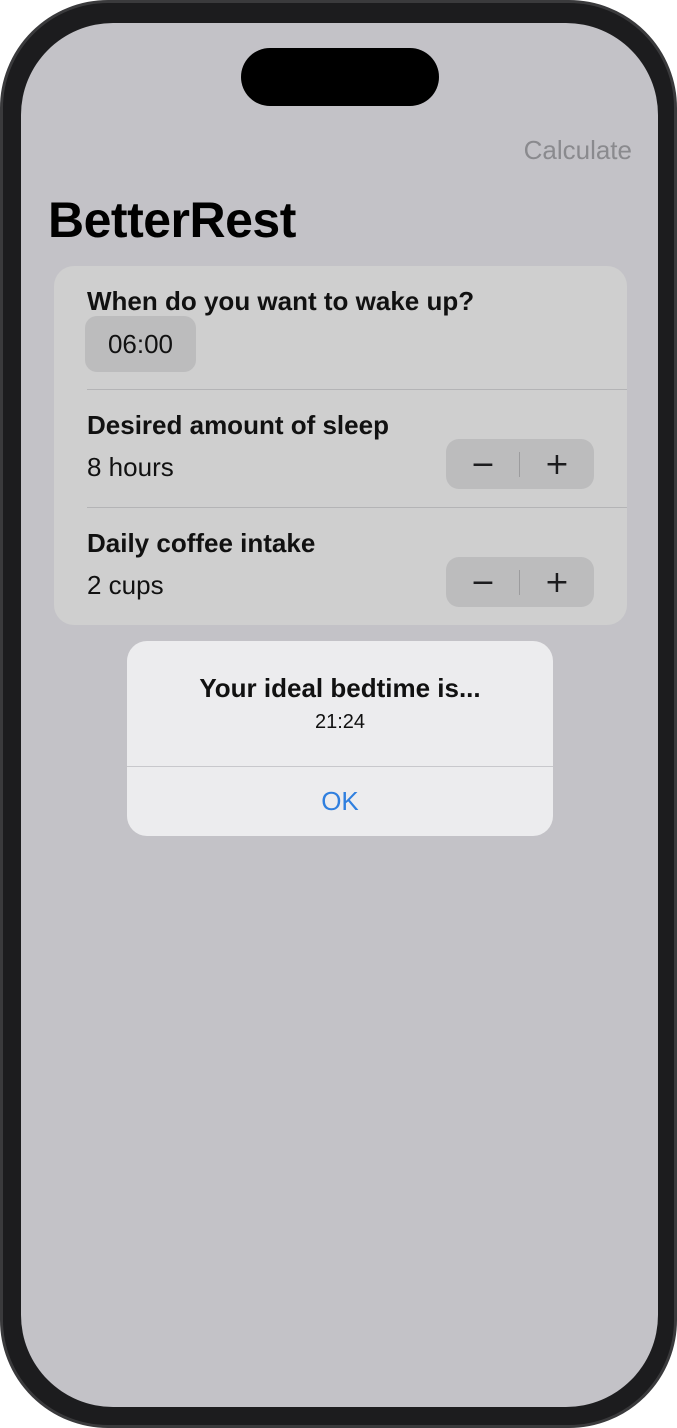  What do you see at coordinates (201, 543) in the screenshot?
I see `coffee-intake-label: Daily coffee intake` at bounding box center [201, 543].